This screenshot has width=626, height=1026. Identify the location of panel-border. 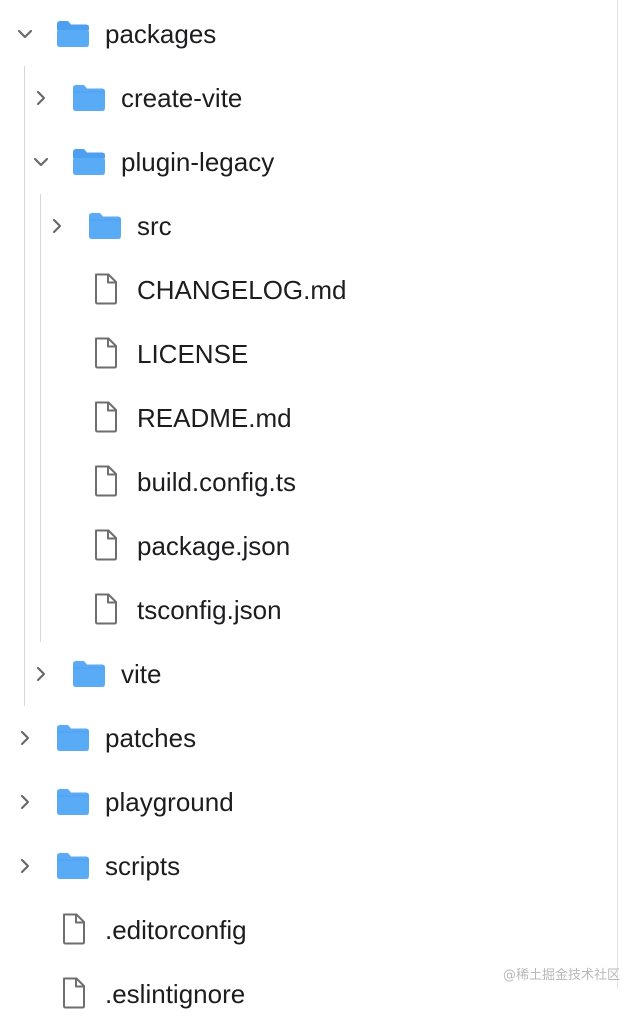
(617, 494).